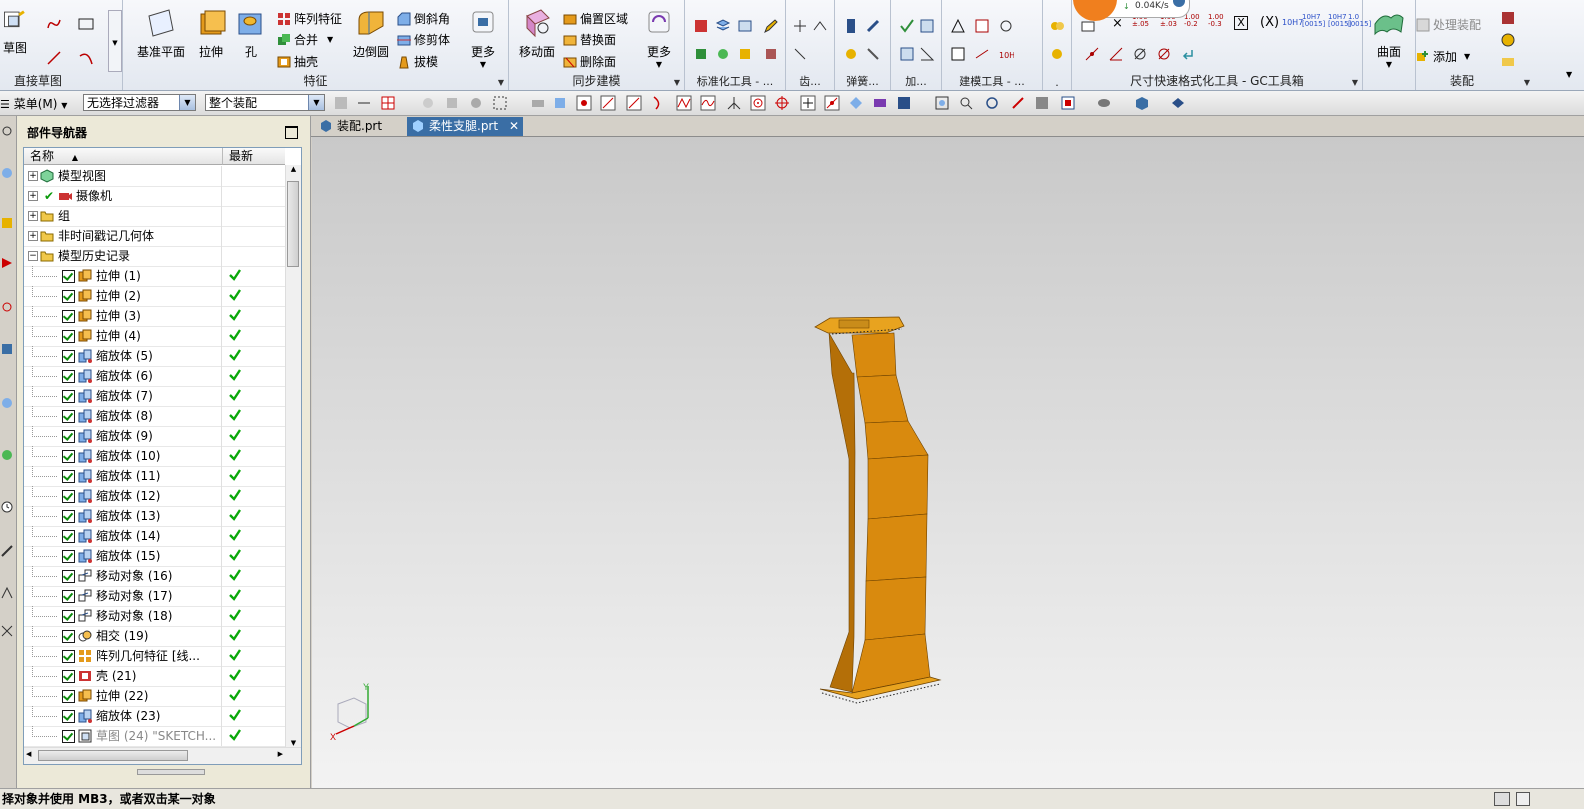 The height and width of the screenshot is (809, 1584). What do you see at coordinates (15, 32) in the screenshot?
I see `sketch-button: 草图` at bounding box center [15, 32].